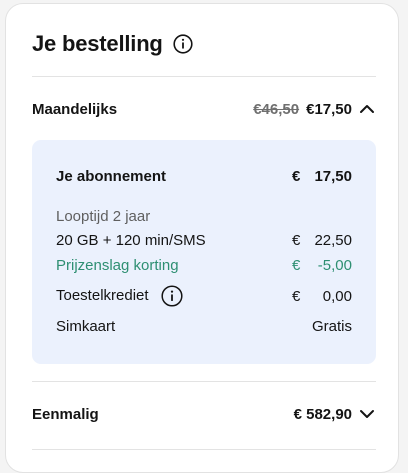 This screenshot has width=408, height=473. What do you see at coordinates (75, 109) in the screenshot?
I see `monthly-label: Maandelijks` at bounding box center [75, 109].